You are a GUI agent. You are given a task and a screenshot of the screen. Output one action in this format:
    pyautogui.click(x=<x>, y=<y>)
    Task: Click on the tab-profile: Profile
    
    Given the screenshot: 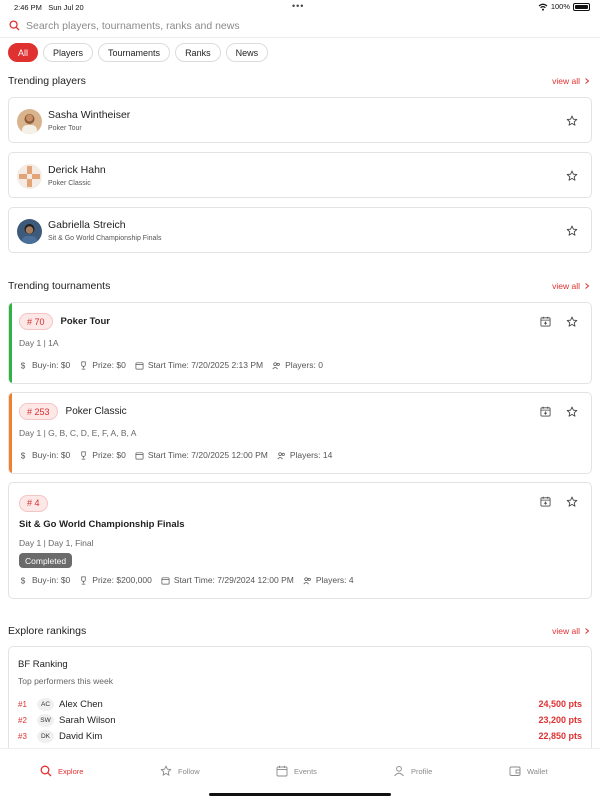 What is the action you would take?
    pyautogui.click(x=412, y=771)
    